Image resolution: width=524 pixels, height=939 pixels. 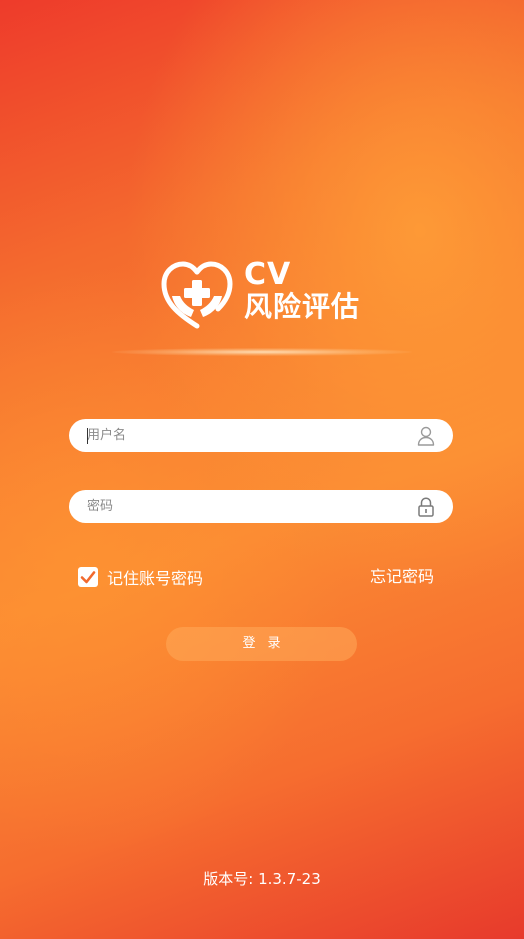 What do you see at coordinates (87, 436) in the screenshot?
I see `text-caret` at bounding box center [87, 436].